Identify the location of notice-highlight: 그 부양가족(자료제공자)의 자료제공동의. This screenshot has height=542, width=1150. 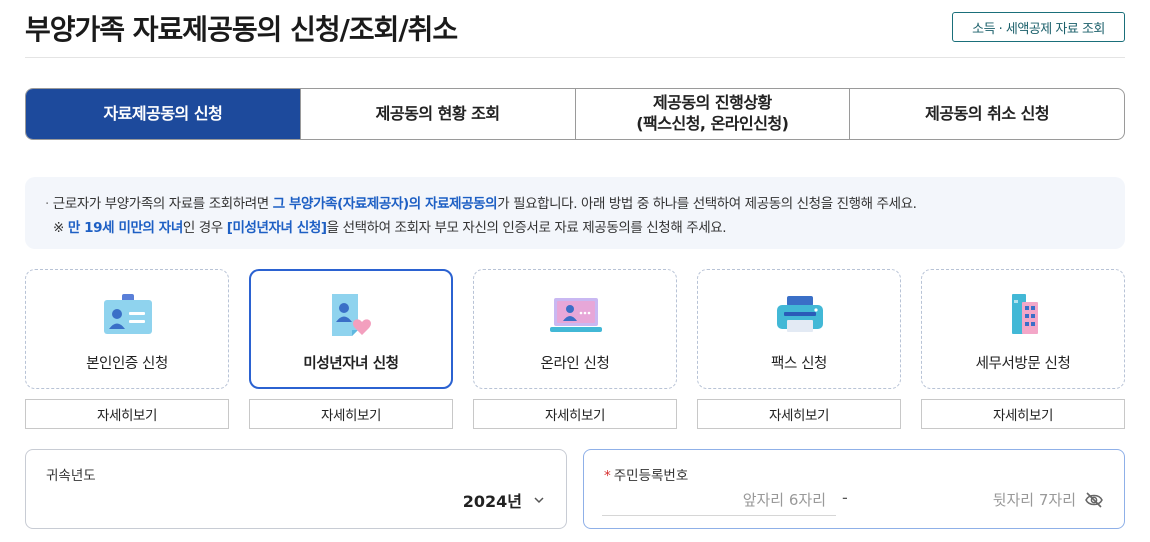
(385, 204).